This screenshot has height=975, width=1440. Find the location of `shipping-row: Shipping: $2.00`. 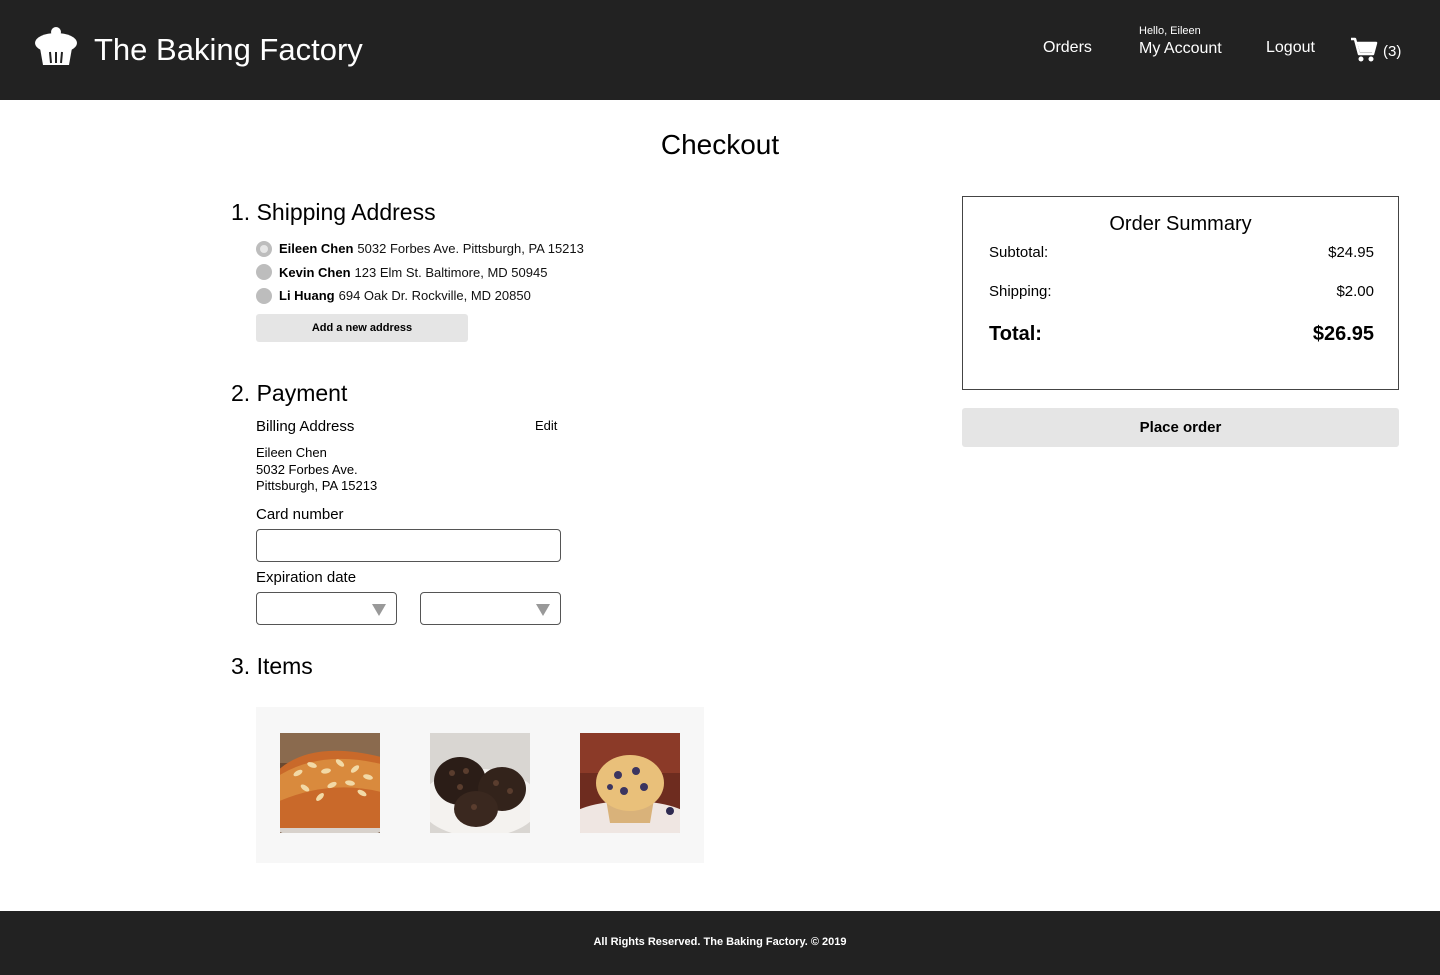

shipping-row: Shipping: $2.00 is located at coordinates (1181, 292).